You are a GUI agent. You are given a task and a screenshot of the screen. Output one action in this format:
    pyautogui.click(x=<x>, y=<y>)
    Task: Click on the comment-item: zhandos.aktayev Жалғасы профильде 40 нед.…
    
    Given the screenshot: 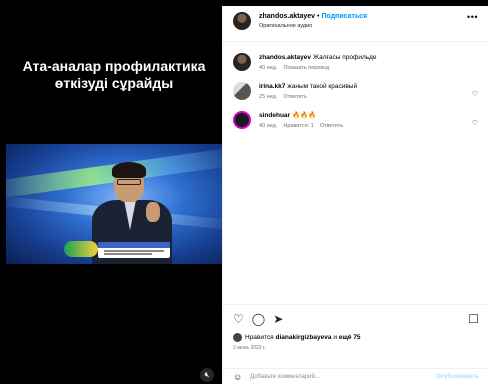 What is the action you would take?
    pyautogui.click(x=355, y=62)
    